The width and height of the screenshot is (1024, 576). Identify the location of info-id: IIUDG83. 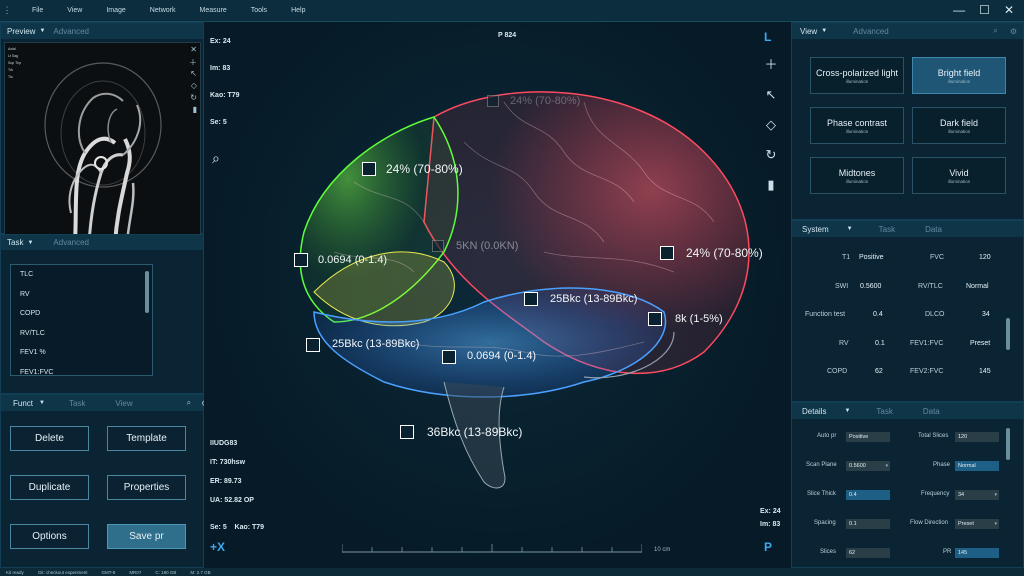
(224, 443).